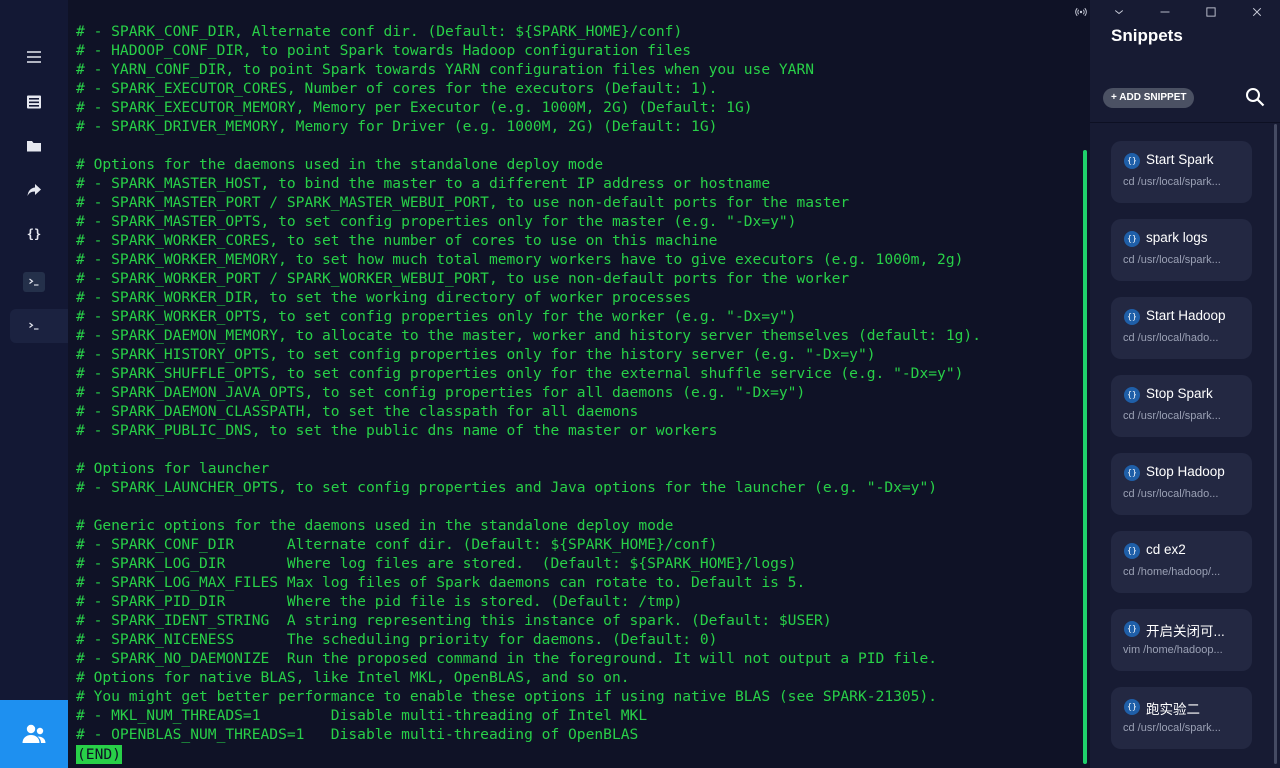  What do you see at coordinates (1185, 471) in the screenshot?
I see `snippet-title: Stop Hadoop` at bounding box center [1185, 471].